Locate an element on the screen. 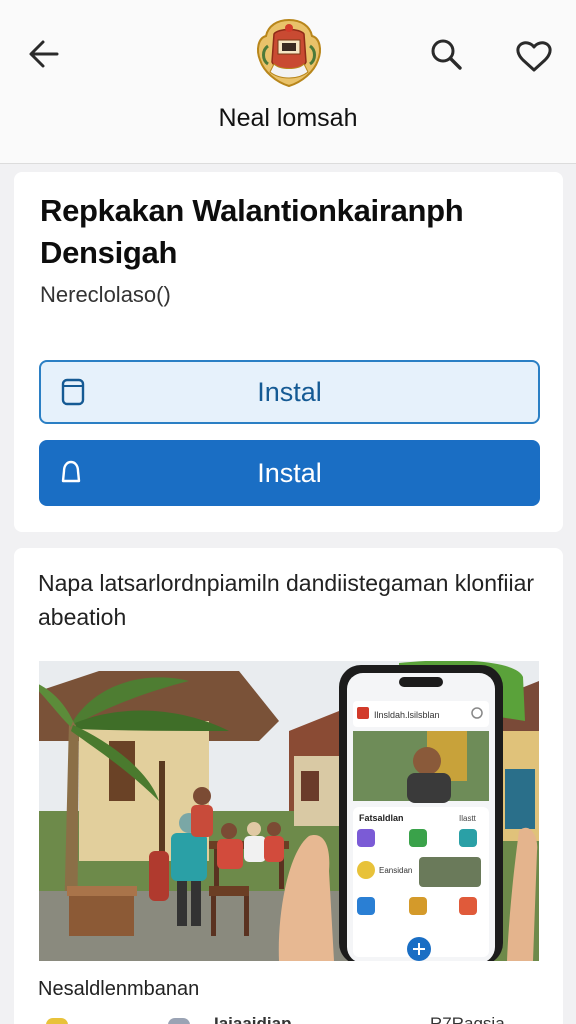  gray-shape-icon is located at coordinates (179, 1021).